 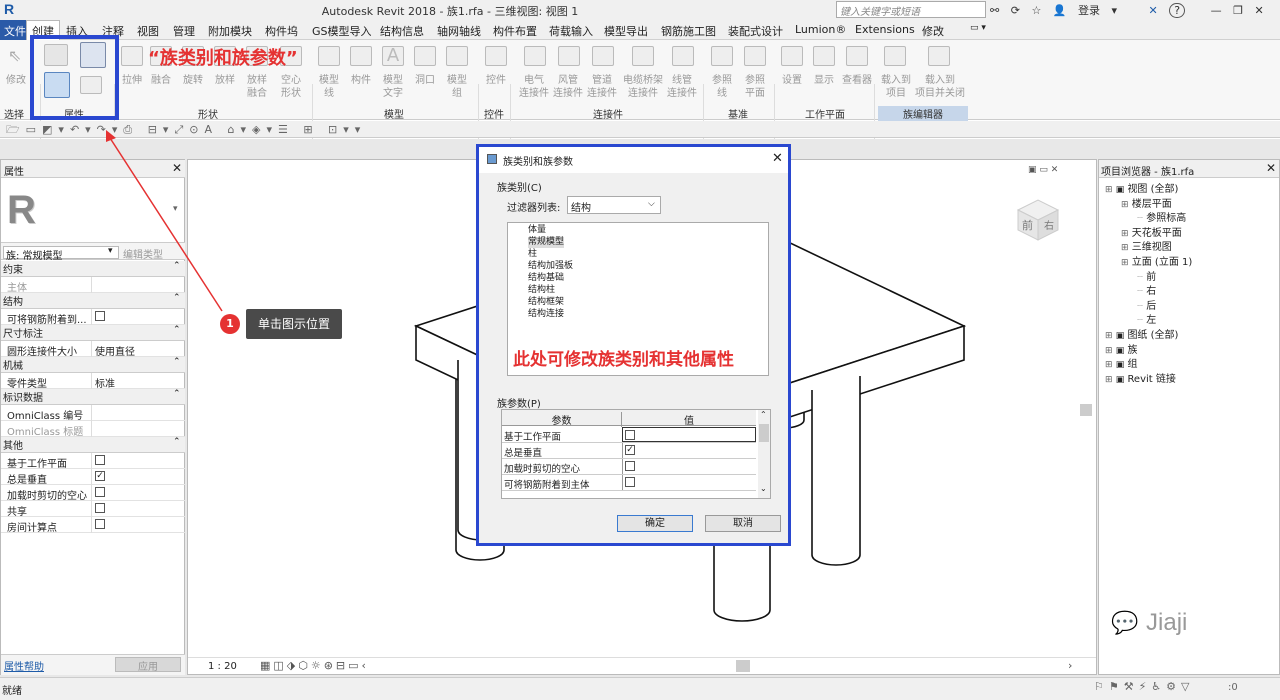 What do you see at coordinates (230, 324) in the screenshot?
I see `step-number-badge: 1` at bounding box center [230, 324].